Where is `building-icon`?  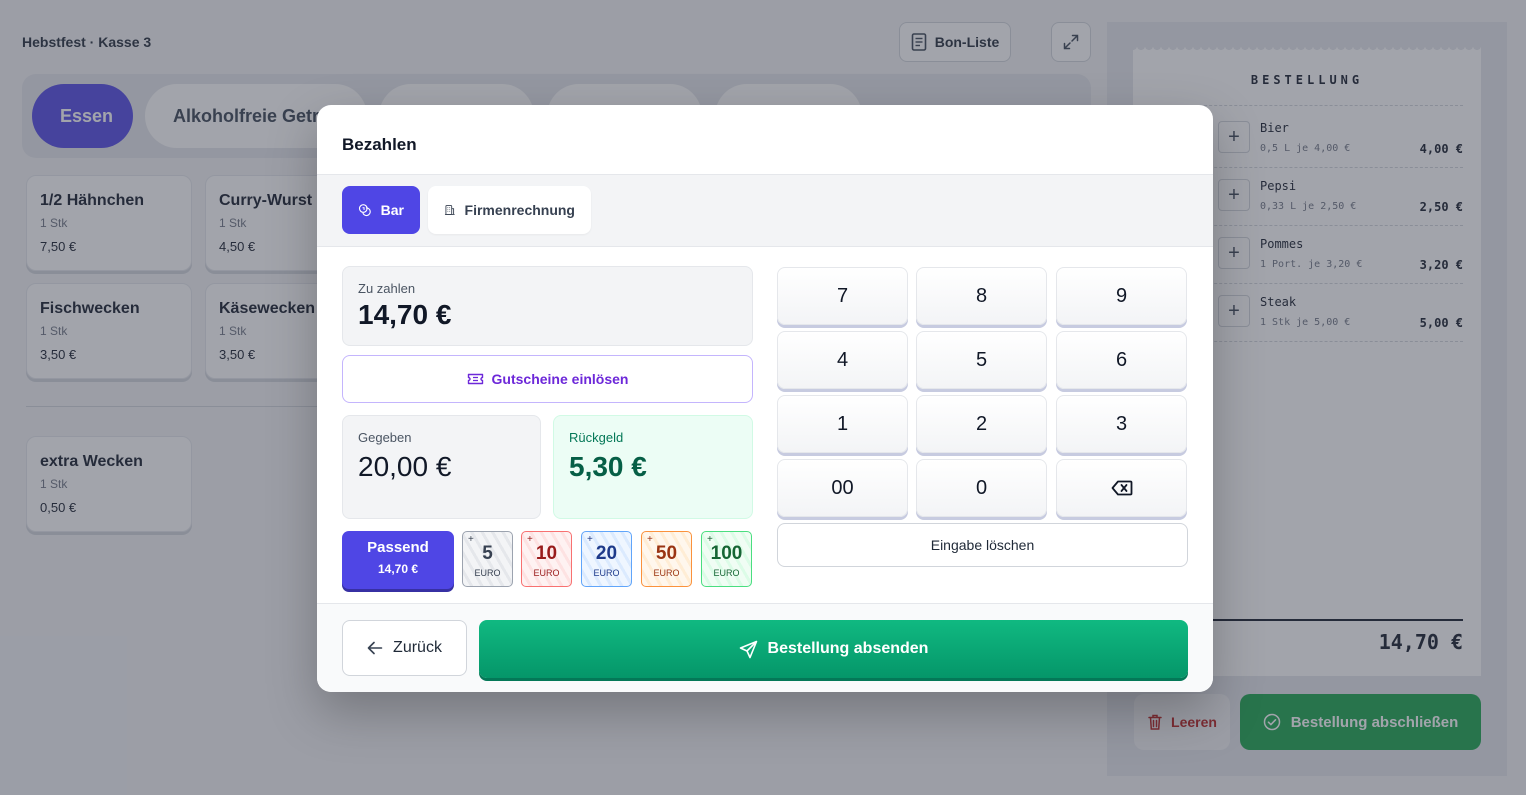 building-icon is located at coordinates (449, 210).